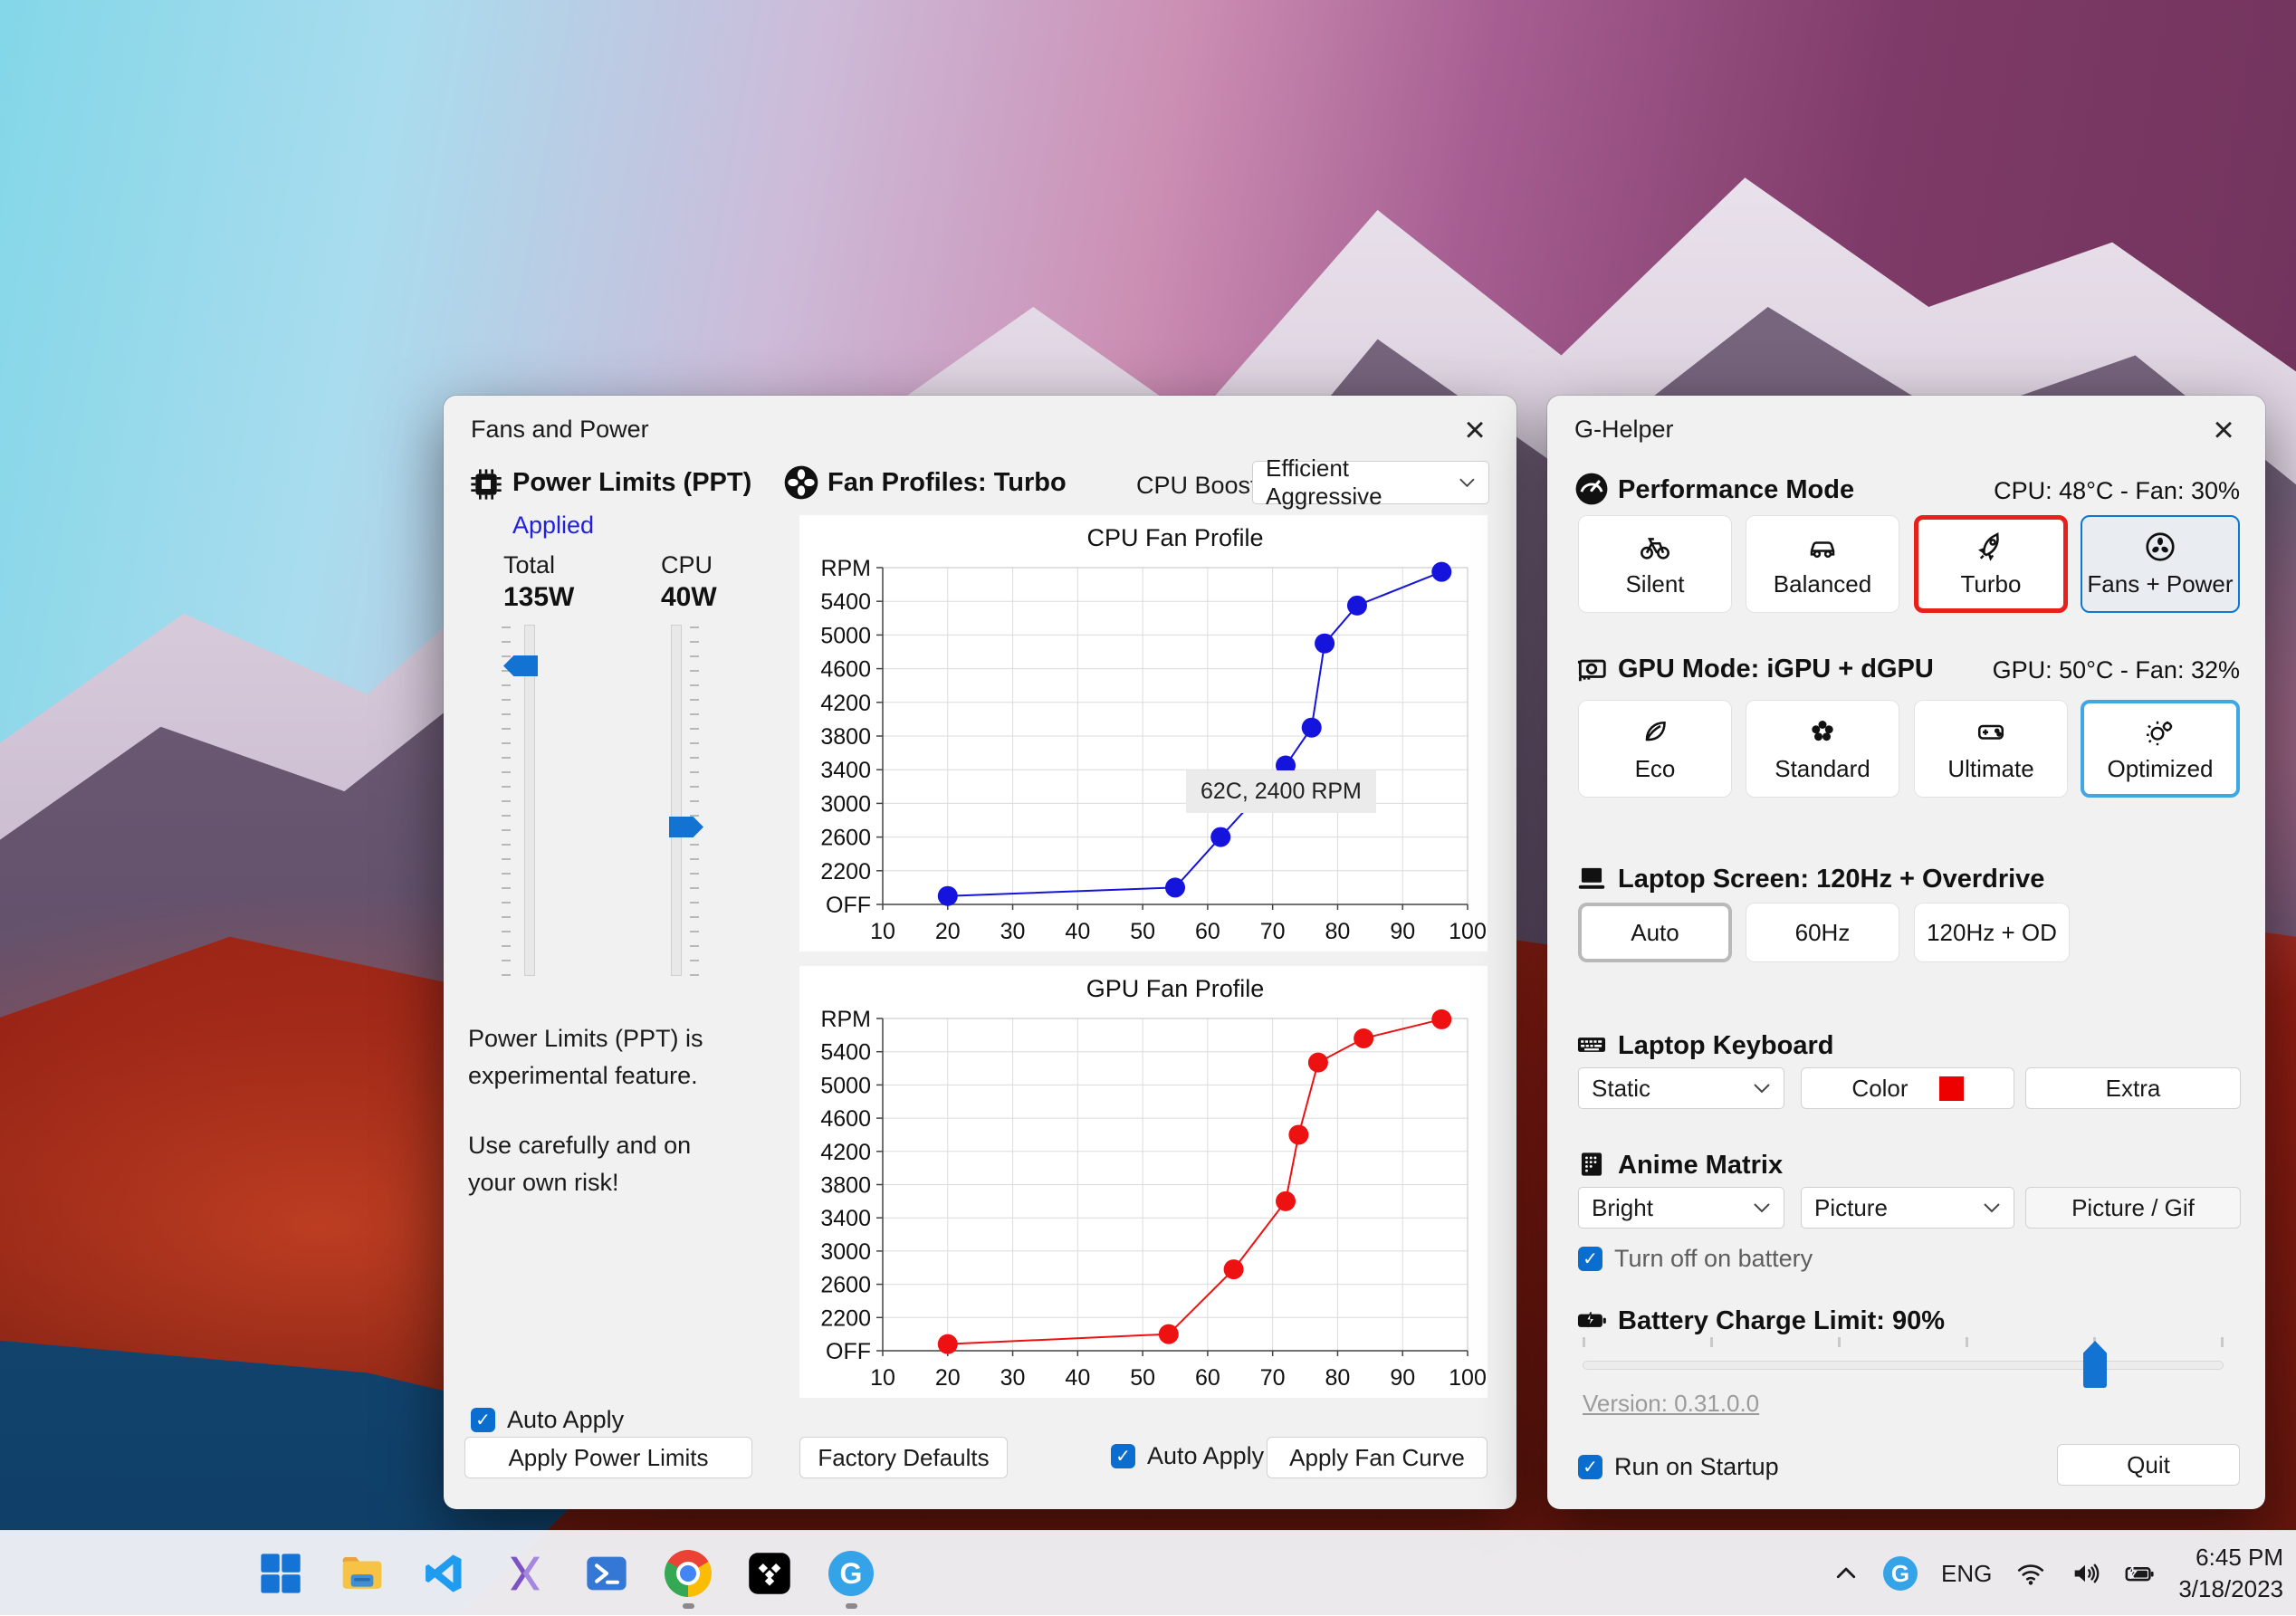 The height and width of the screenshot is (1616, 2296). What do you see at coordinates (1681, 1088) in the screenshot?
I see `keyboard-mode-select: Static` at bounding box center [1681, 1088].